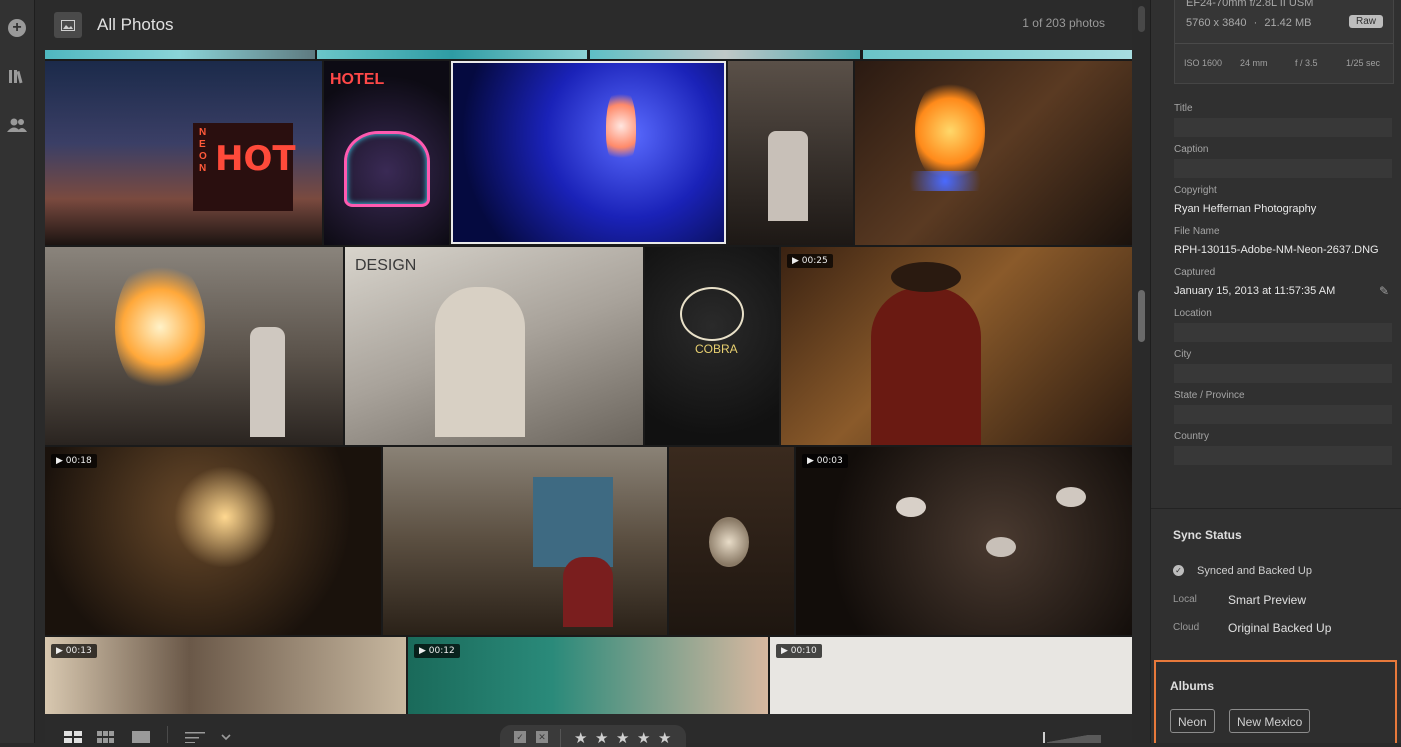  I want to click on image-dimensions: 5760 x 3840 · 21.42 MB, so click(1248, 23).